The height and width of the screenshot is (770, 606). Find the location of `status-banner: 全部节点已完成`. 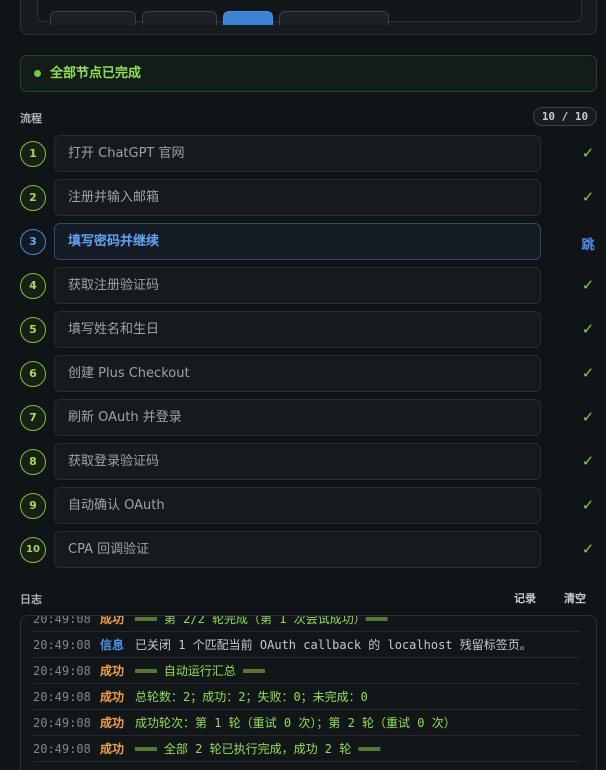

status-banner: 全部节点已完成 is located at coordinates (308, 73).